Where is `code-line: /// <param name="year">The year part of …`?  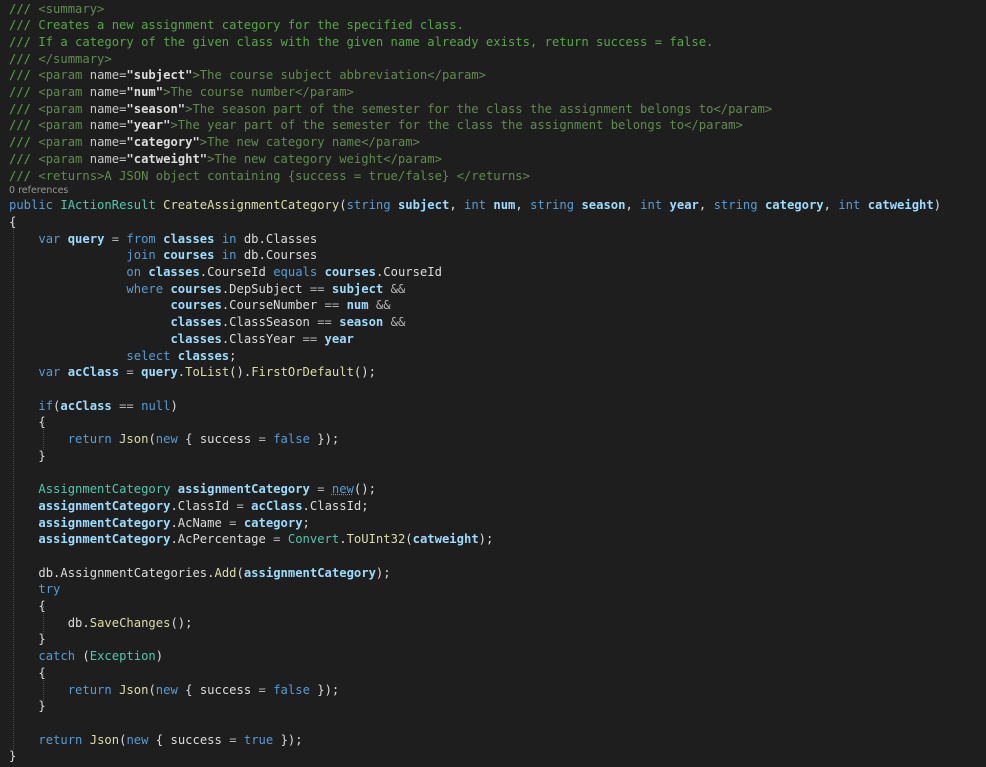 code-line: /// <param name="year">The year part of … is located at coordinates (376, 125).